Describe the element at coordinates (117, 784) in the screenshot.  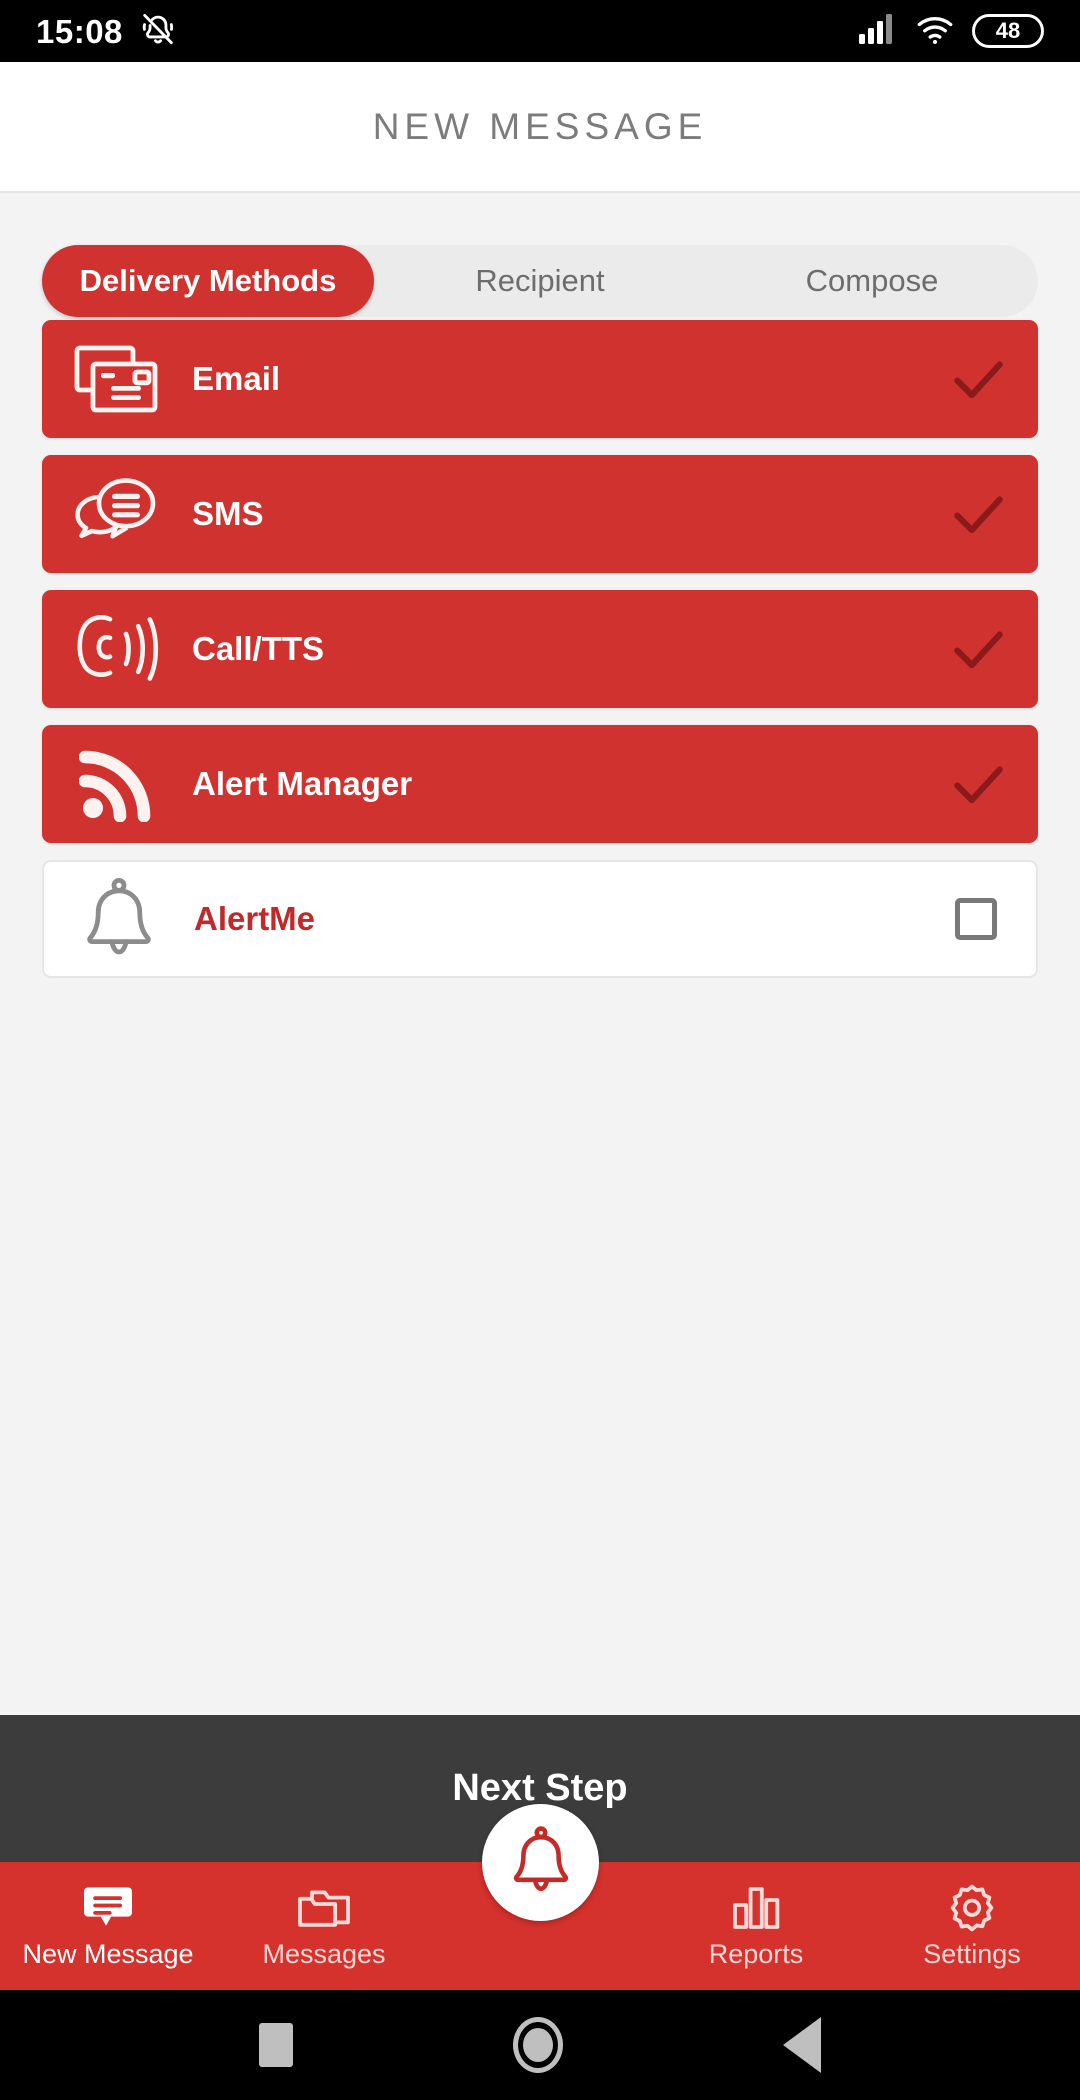
I see `broadcast-rss-icon` at that location.